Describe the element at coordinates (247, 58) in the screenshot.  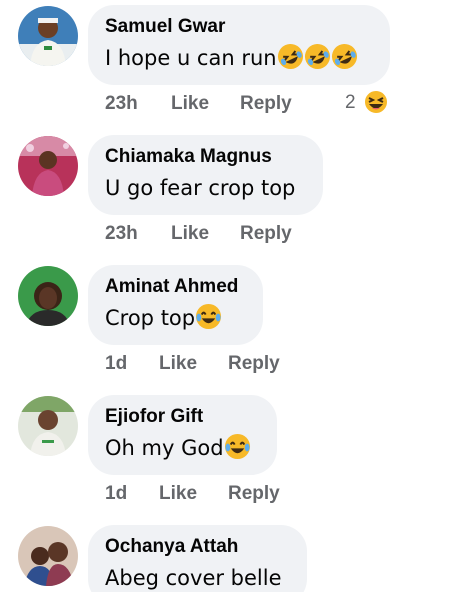
I see `comment-text: I hope u can run` at that location.